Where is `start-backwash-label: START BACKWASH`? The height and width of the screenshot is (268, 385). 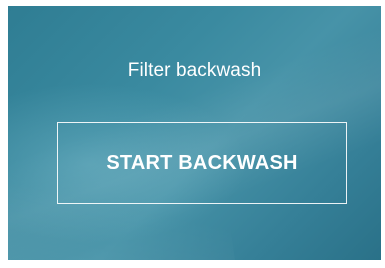 start-backwash-label: START BACKWASH is located at coordinates (202, 162).